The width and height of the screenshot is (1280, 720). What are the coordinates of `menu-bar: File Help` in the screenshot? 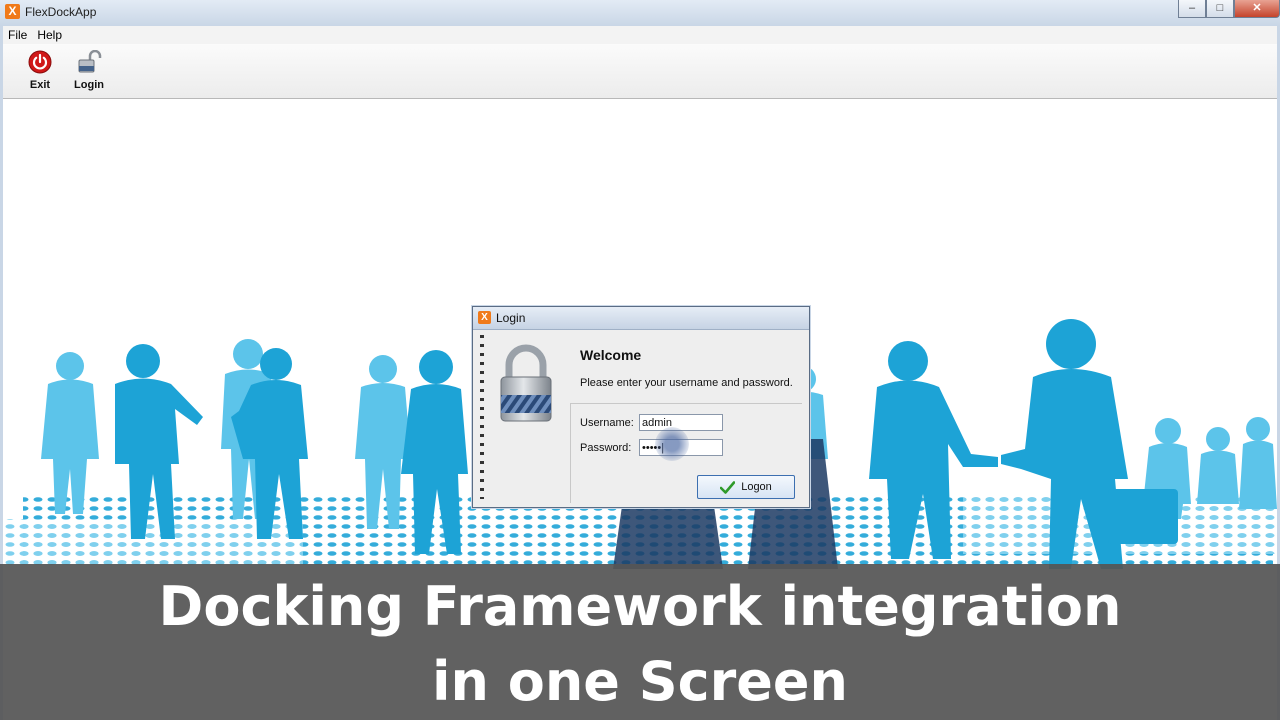 It's located at (640, 35).